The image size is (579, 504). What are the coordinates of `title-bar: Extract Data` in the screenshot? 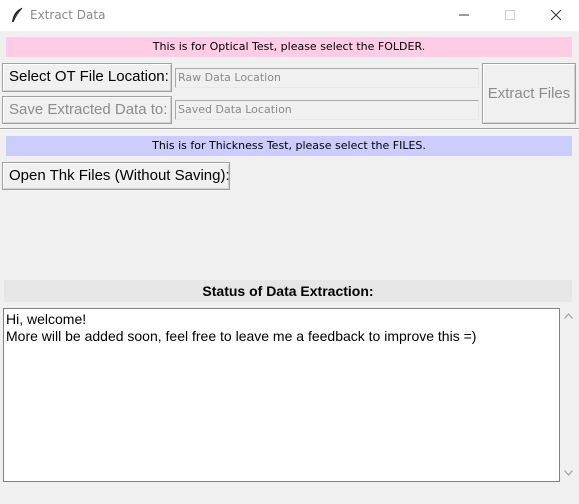 It's located at (289, 15).